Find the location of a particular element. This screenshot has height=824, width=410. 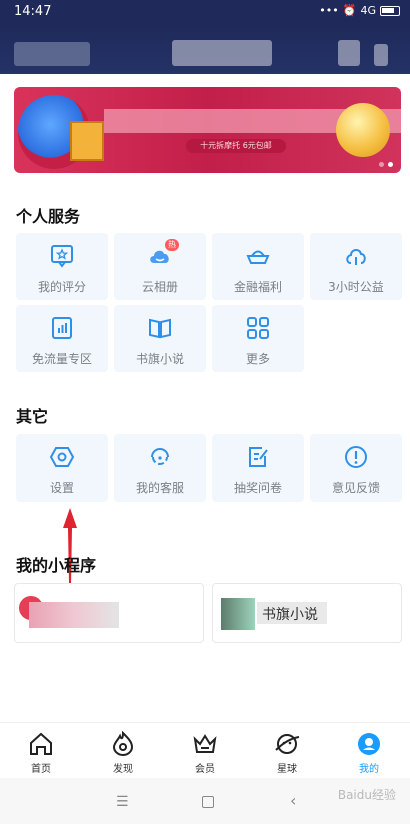

redacted-icon is located at coordinates (349, 53).